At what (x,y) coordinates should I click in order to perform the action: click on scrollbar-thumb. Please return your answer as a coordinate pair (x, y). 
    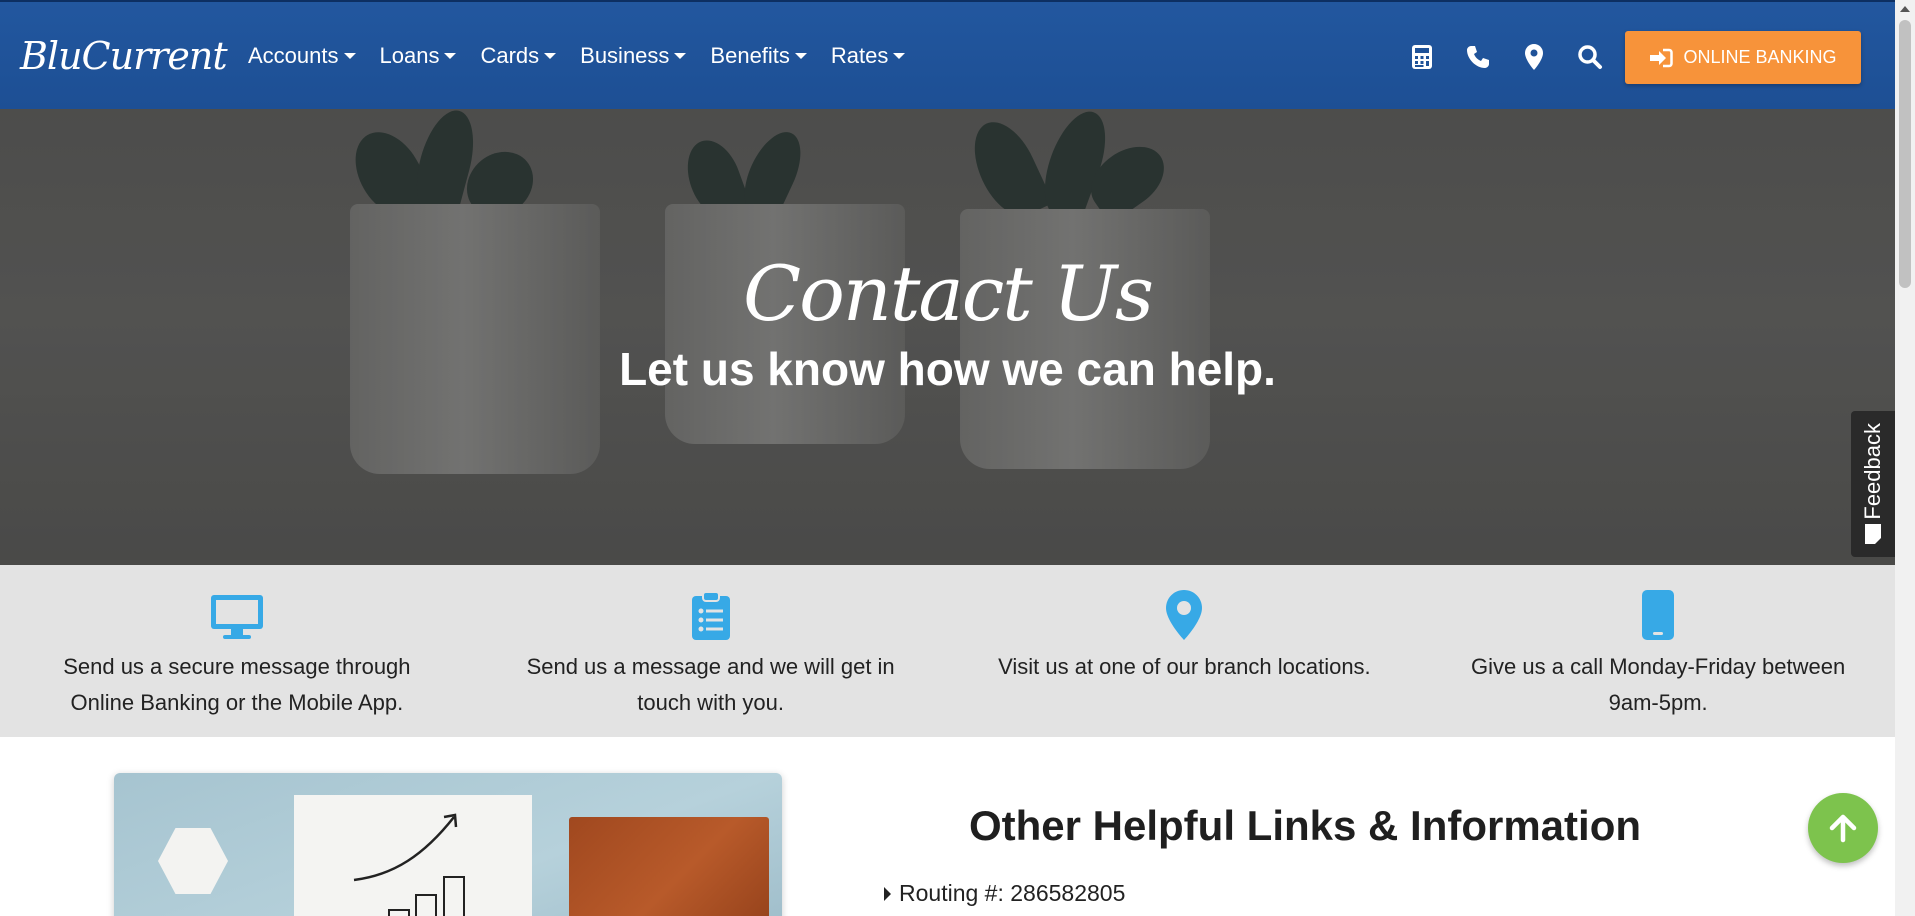
    Looking at the image, I should click on (1905, 154).